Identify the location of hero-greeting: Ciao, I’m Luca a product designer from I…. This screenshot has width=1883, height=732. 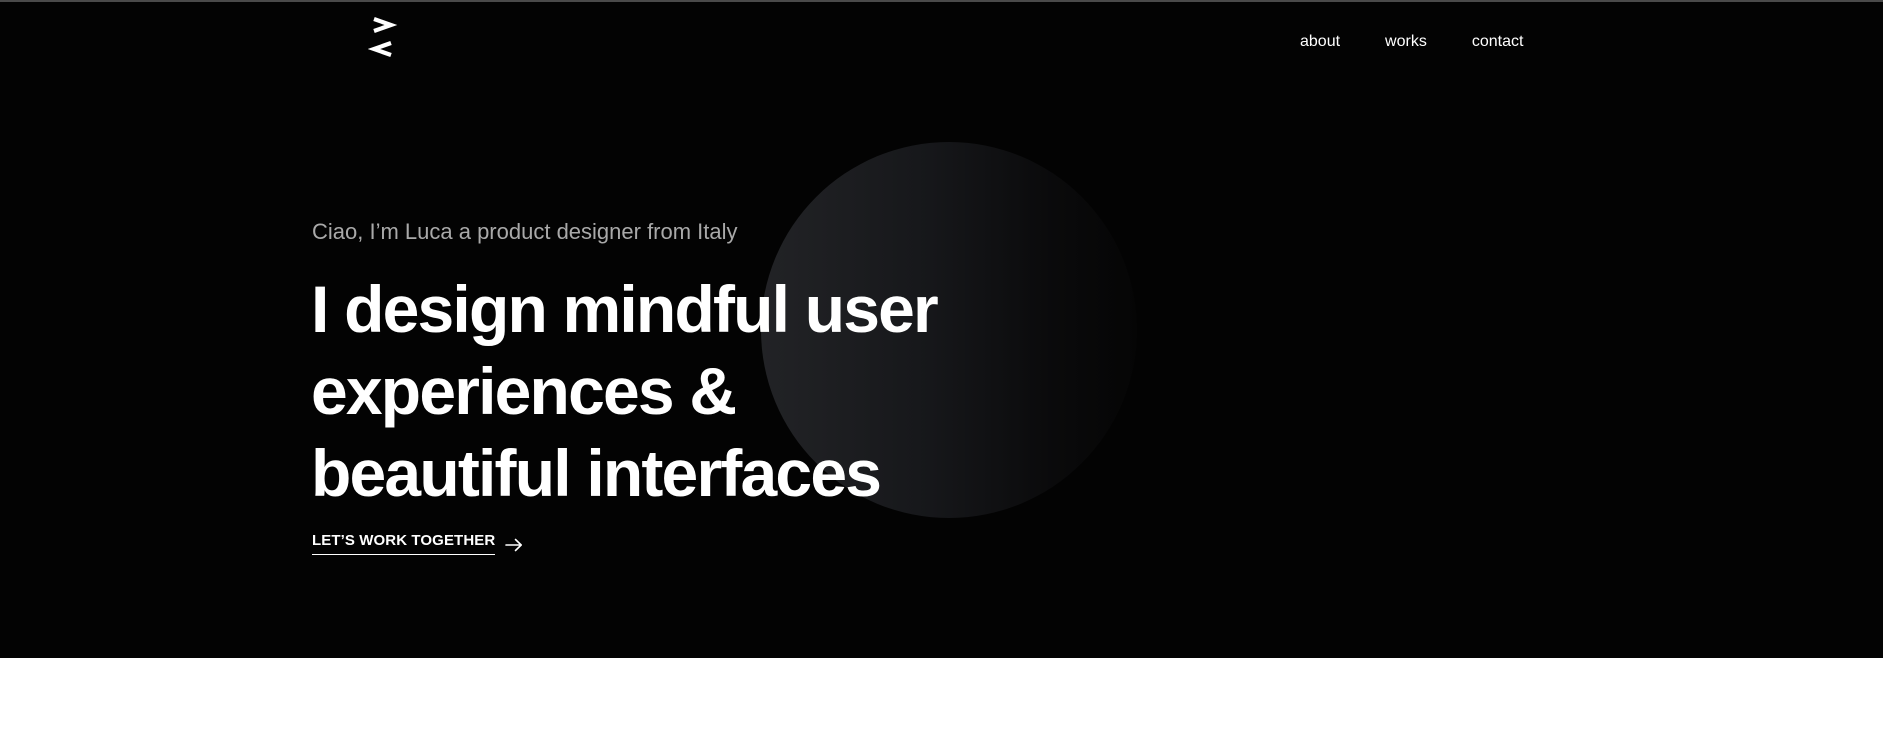
(525, 231).